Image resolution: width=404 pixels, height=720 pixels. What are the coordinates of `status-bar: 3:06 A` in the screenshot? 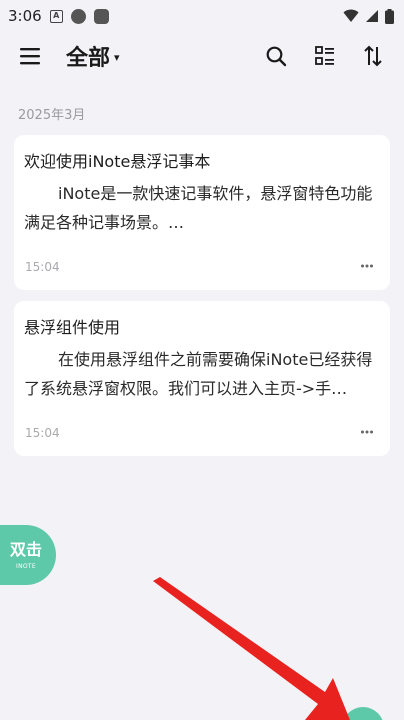 It's located at (202, 16).